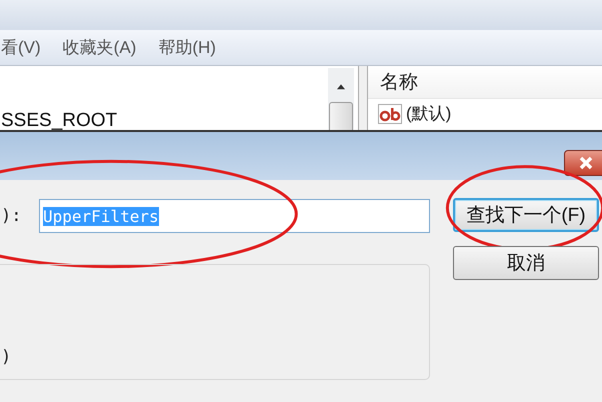 The height and width of the screenshot is (402, 602). What do you see at coordinates (110, 47) in the screenshot?
I see `menu-item: 收藏夹(A)` at bounding box center [110, 47].